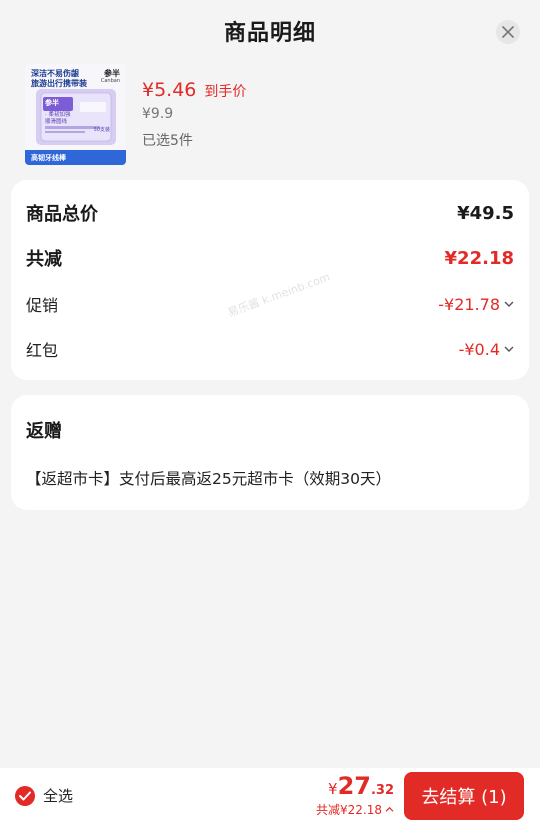  I want to click on reduce-label: 共减, so click(44, 259).